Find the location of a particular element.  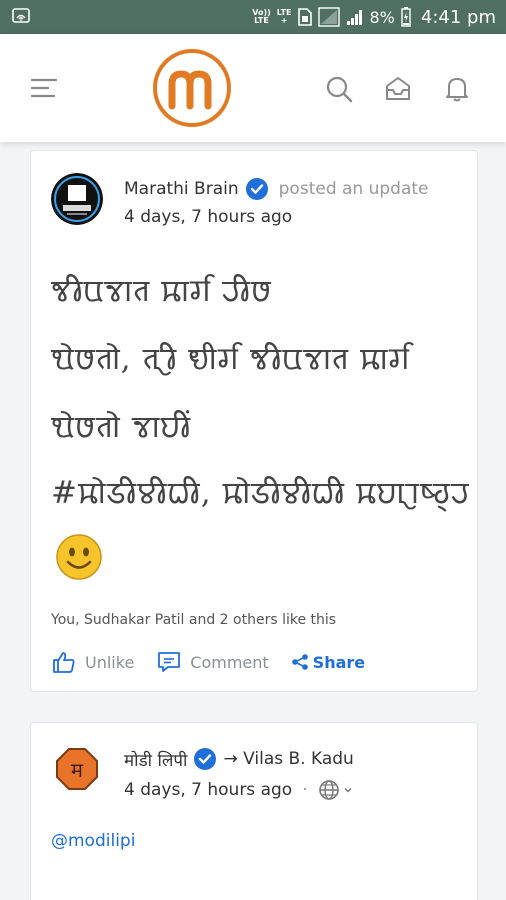

author-avatar is located at coordinates (77, 199).